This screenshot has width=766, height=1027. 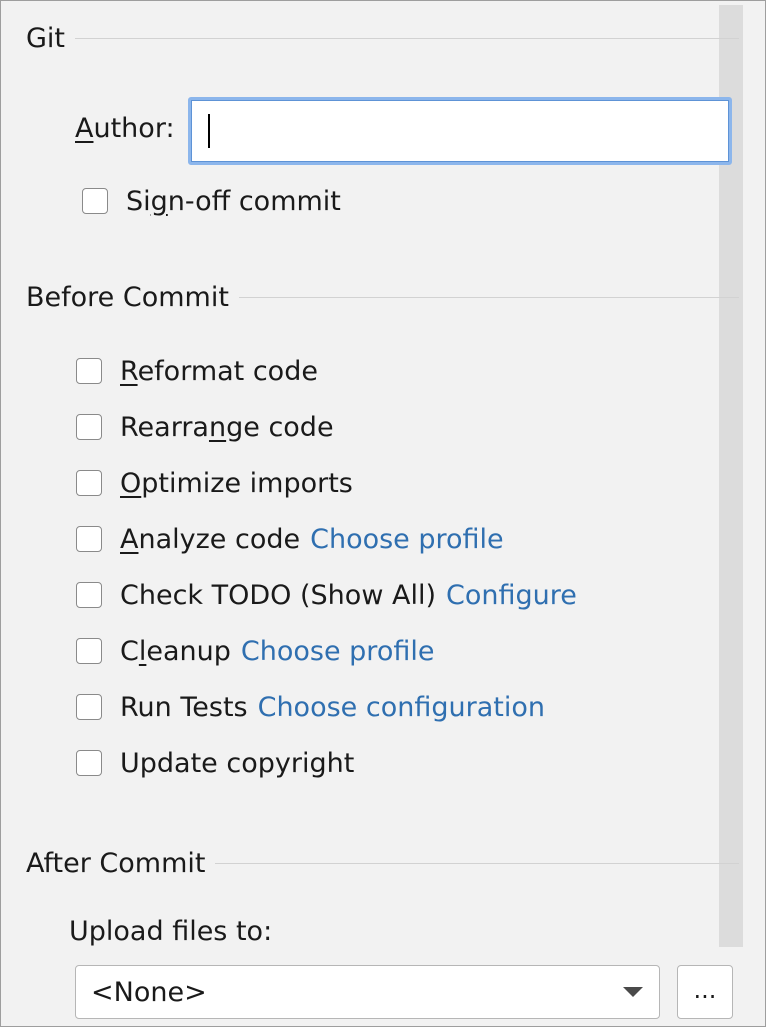 I want to click on reformat-code-label: Reformat code, so click(x=219, y=371).